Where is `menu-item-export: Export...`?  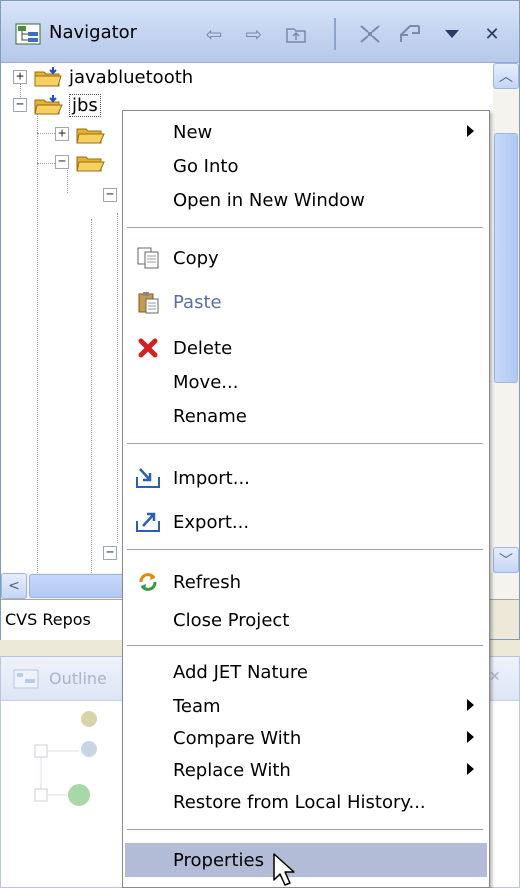
menu-item-export: Export... is located at coordinates (306, 522).